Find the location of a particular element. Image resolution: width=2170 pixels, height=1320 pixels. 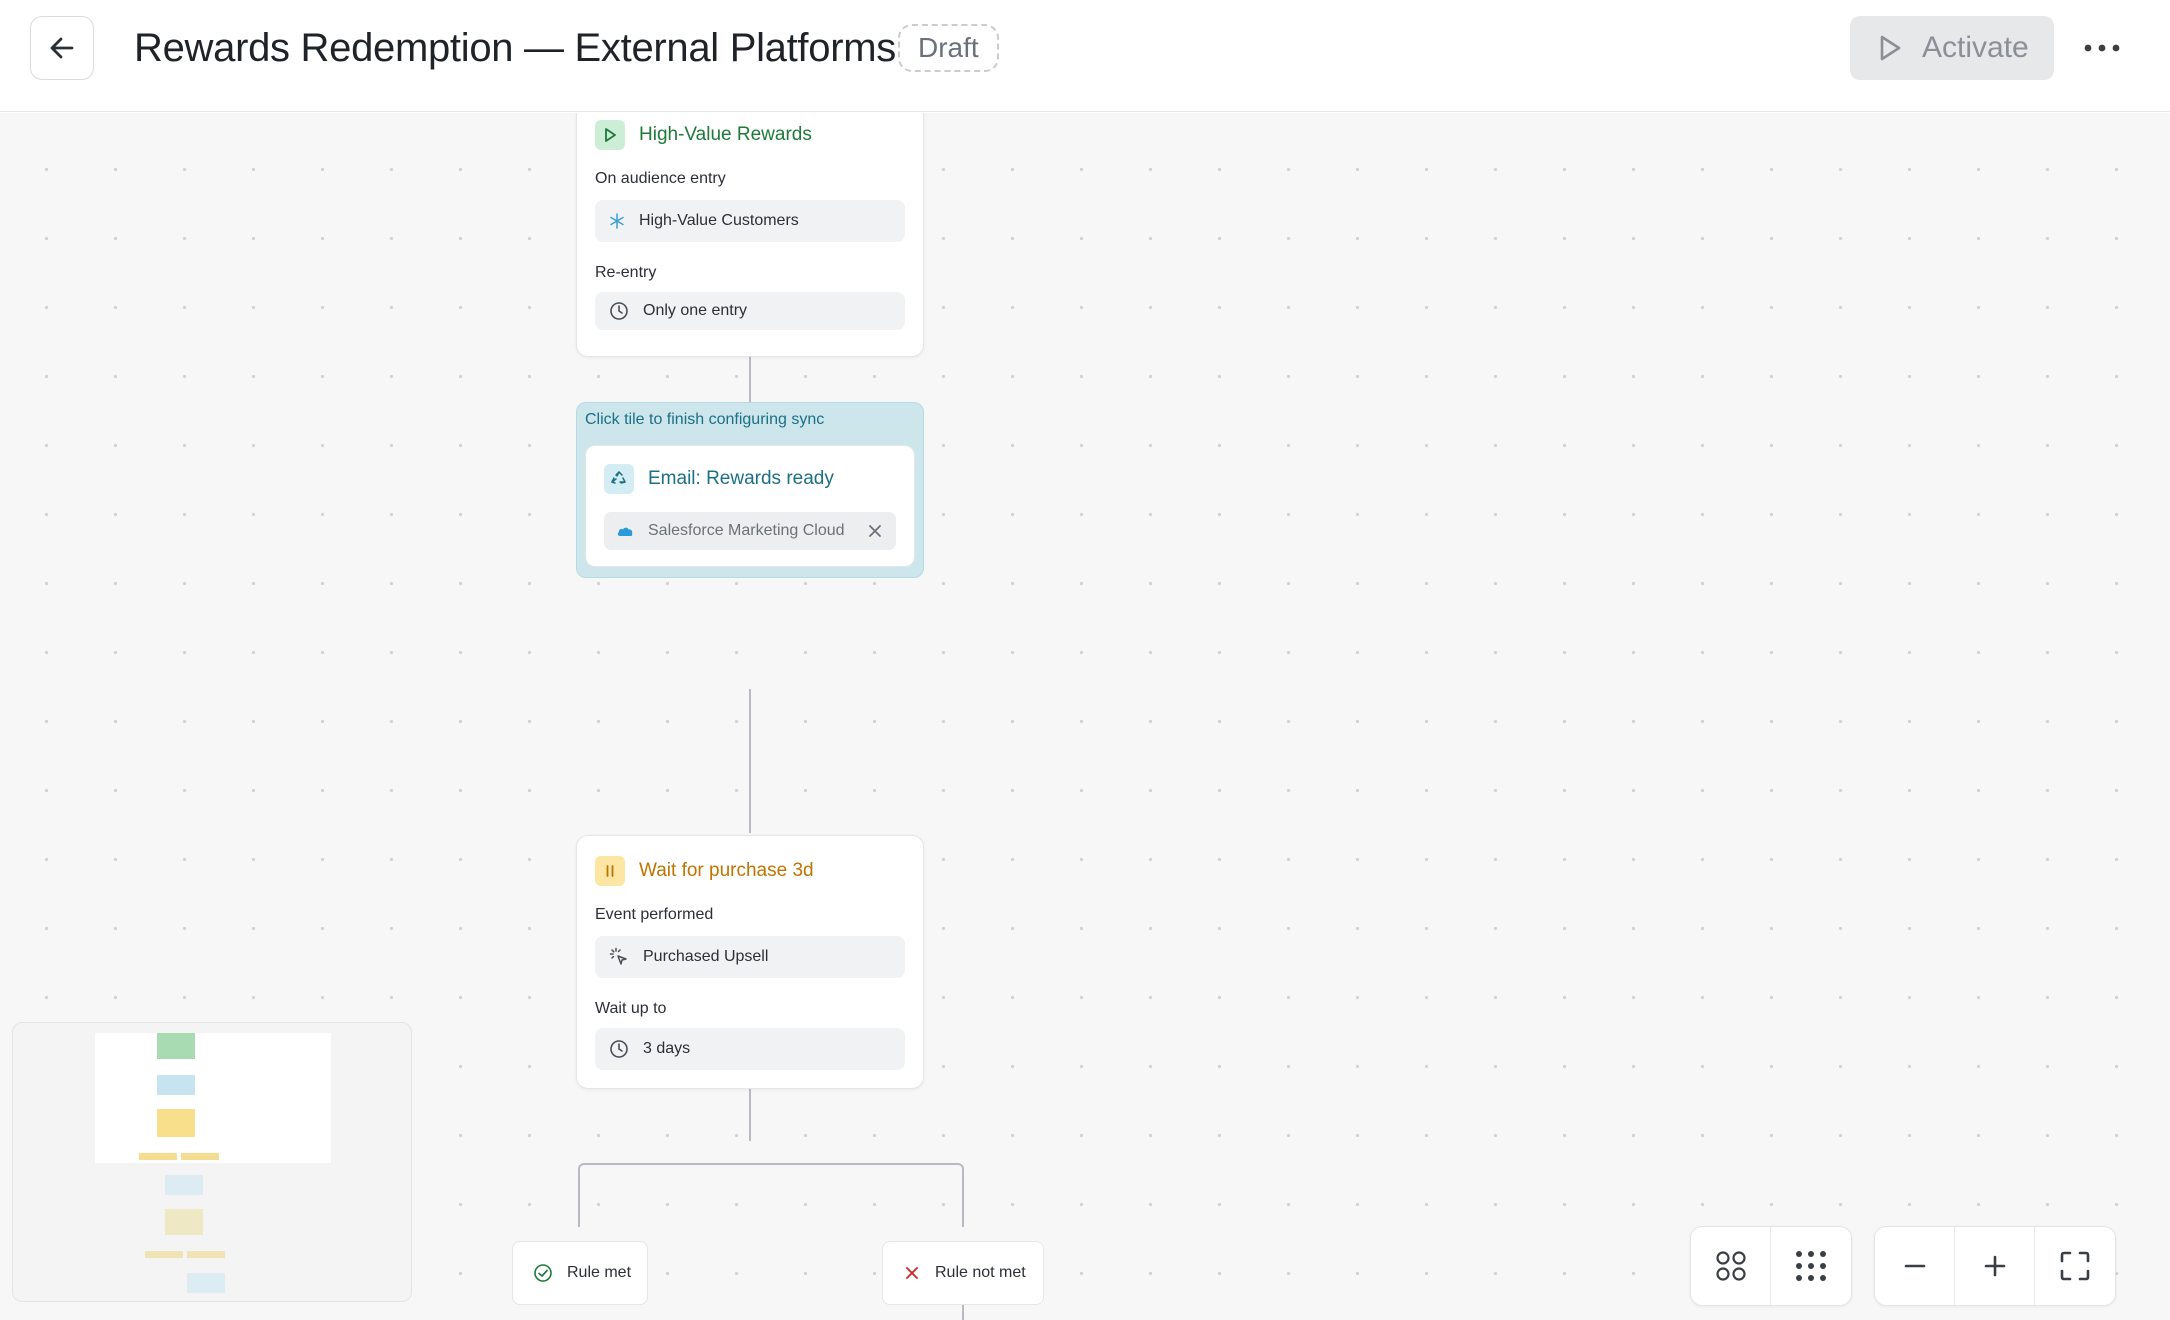

reentry-field: Only one entry is located at coordinates (750, 311).